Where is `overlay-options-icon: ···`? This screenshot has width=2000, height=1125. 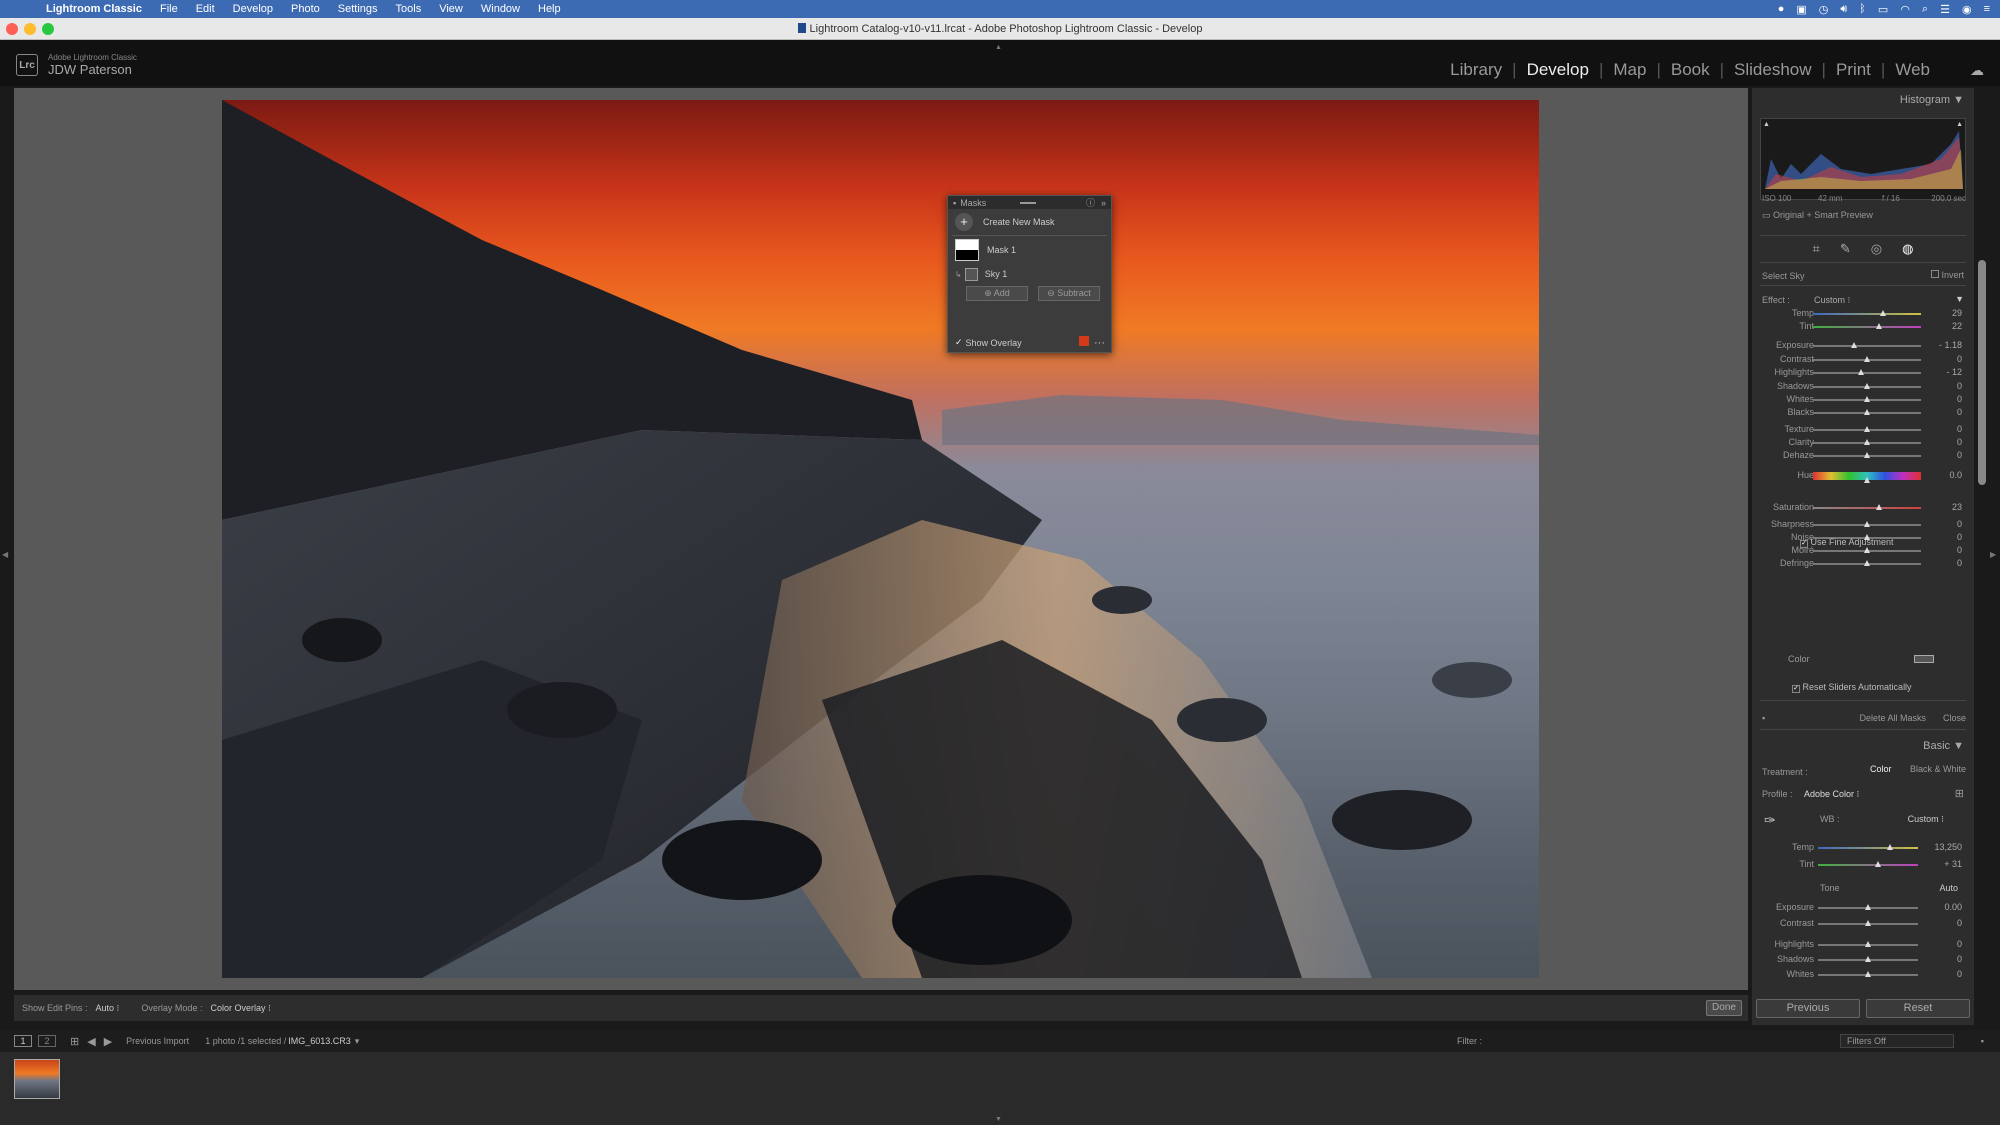 overlay-options-icon: ··· is located at coordinates (1099, 343).